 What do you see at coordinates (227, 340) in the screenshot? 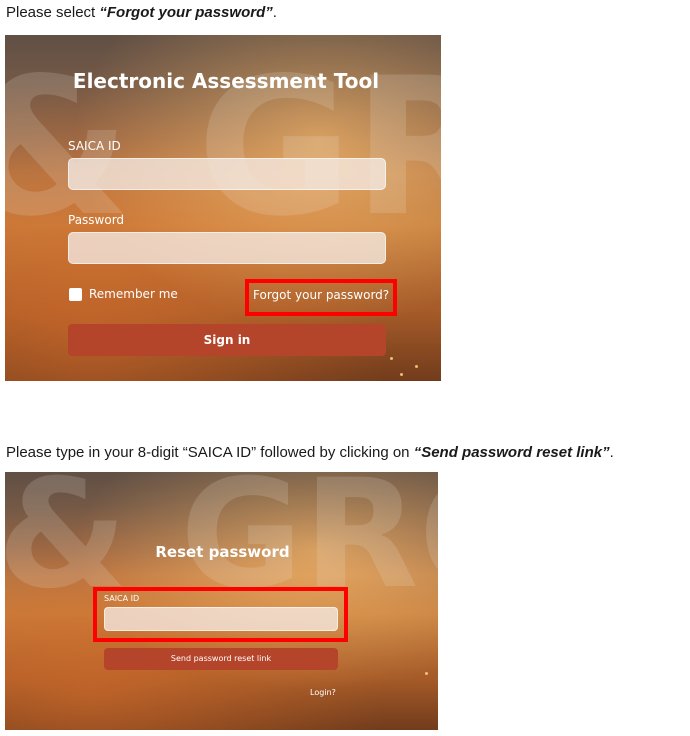
I see `sign-in-button: Sign in` at bounding box center [227, 340].